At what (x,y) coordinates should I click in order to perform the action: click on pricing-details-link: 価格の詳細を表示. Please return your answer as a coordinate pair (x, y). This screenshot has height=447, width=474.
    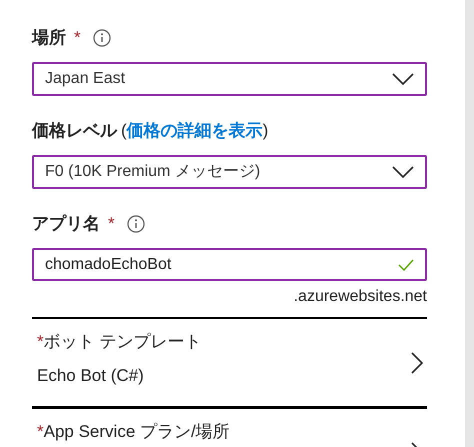
    Looking at the image, I should click on (194, 131).